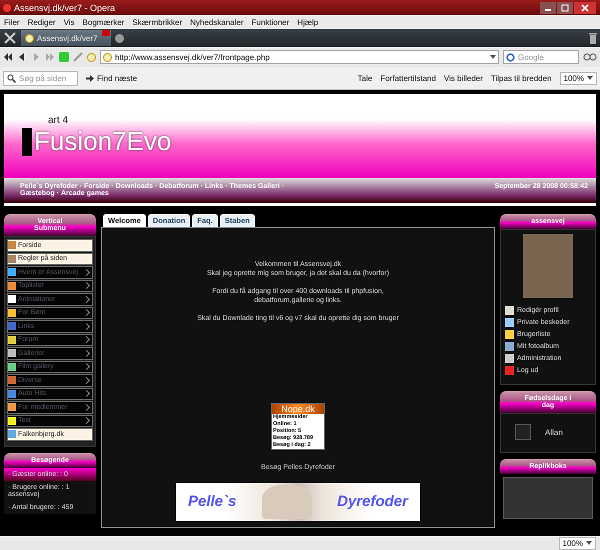 The width and height of the screenshot is (600, 550). I want to click on close-button, so click(585, 8).